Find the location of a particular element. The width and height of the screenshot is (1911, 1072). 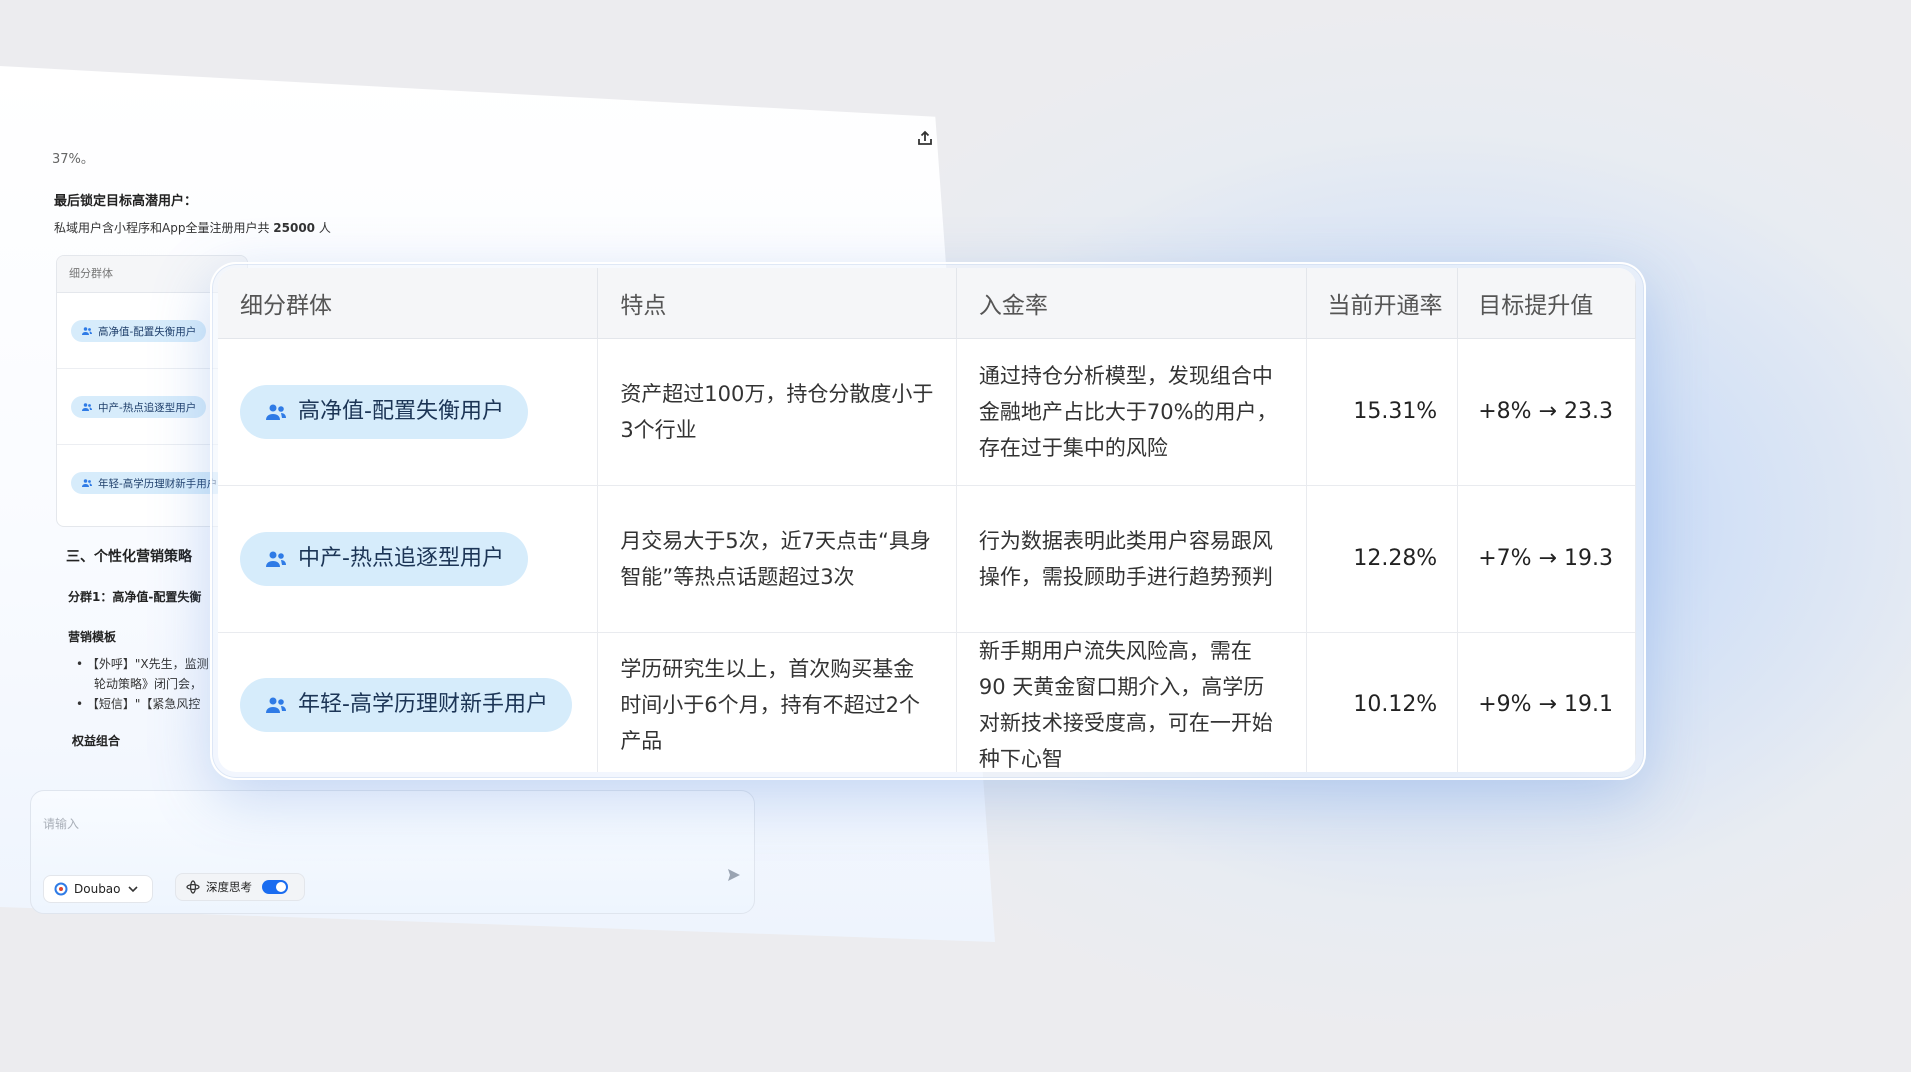

target-cell: +8% → 23.3 is located at coordinates (1546, 412).